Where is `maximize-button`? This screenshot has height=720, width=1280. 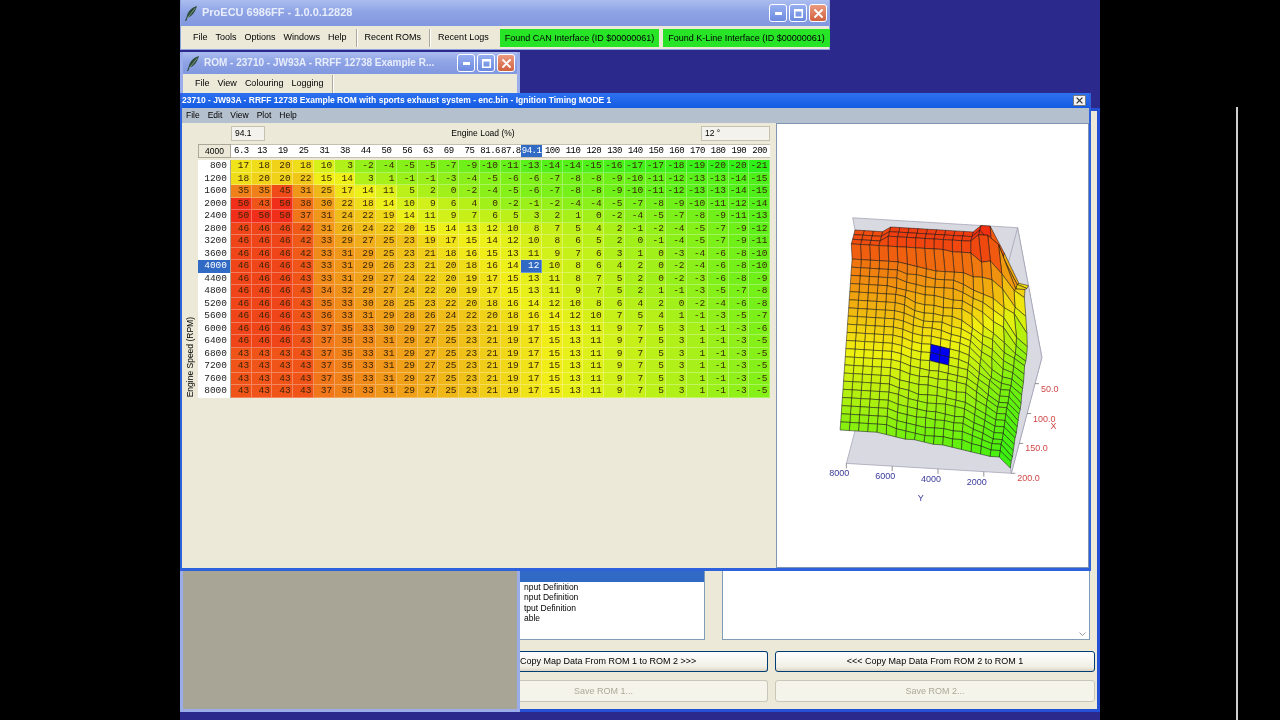
maximize-button is located at coordinates (486, 63).